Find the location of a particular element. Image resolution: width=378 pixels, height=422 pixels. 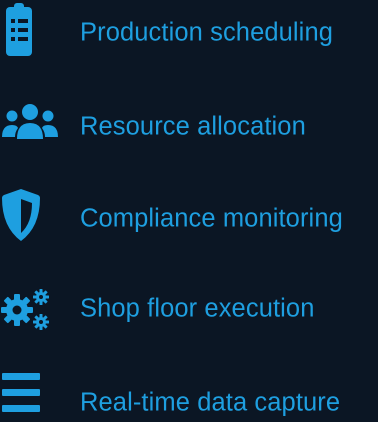

feature-label: Compliance monitoring is located at coordinates (211, 218).